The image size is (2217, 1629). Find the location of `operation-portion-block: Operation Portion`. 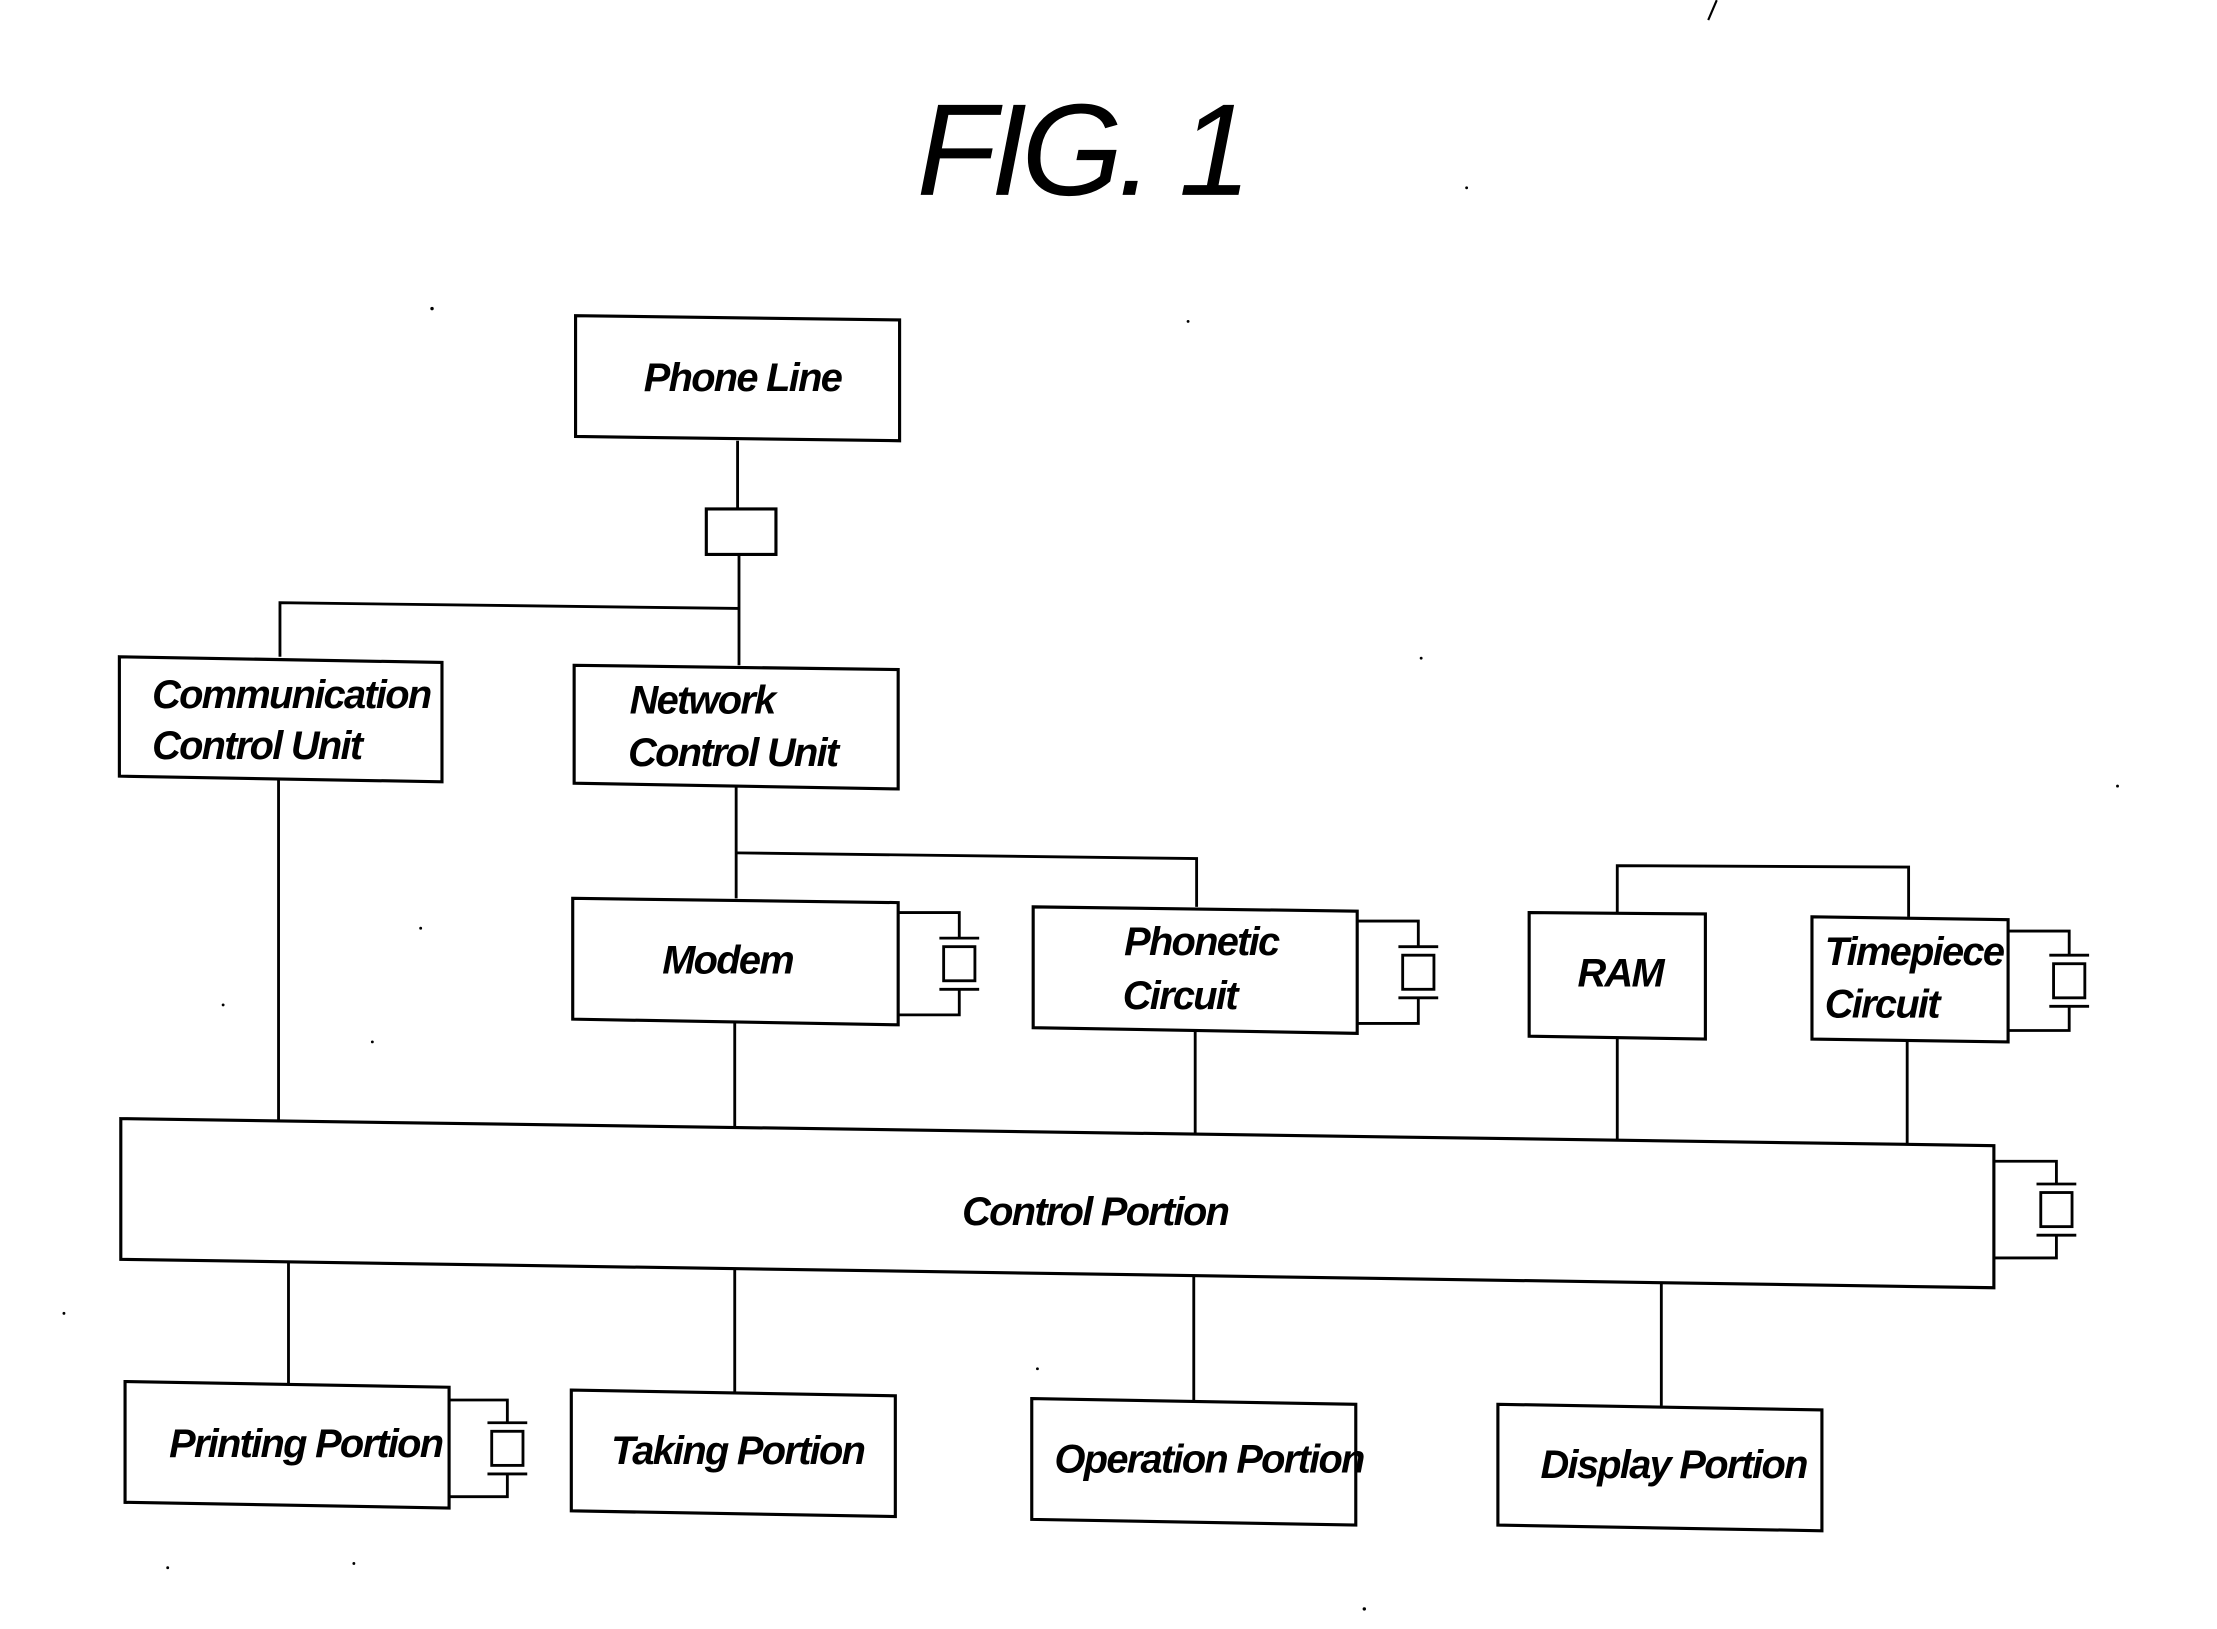

operation-portion-block: Operation Portion is located at coordinates (1198, 1462).